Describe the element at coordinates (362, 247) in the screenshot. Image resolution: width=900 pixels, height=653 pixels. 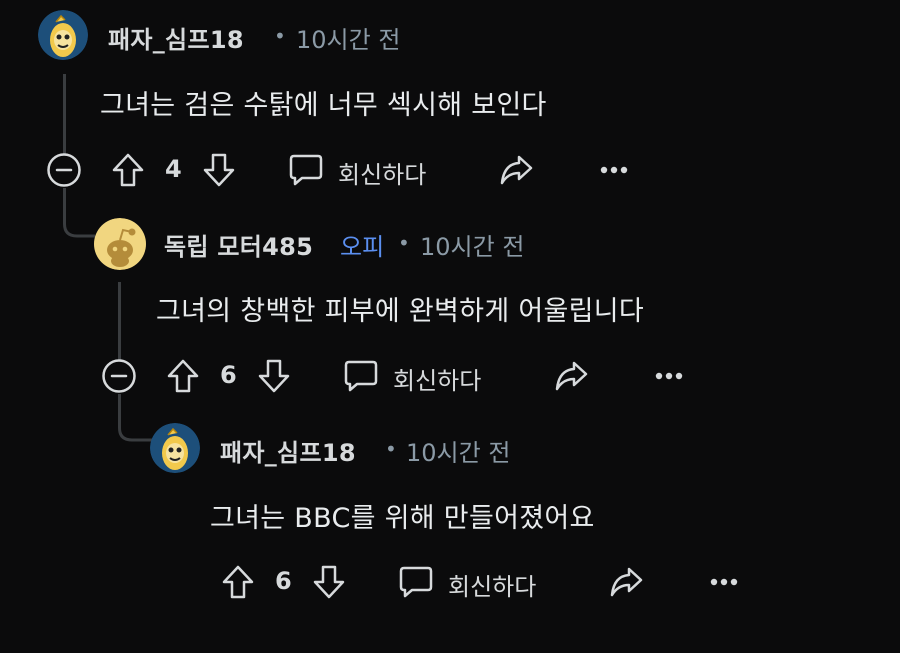
I see `op-badge: 오피` at that location.